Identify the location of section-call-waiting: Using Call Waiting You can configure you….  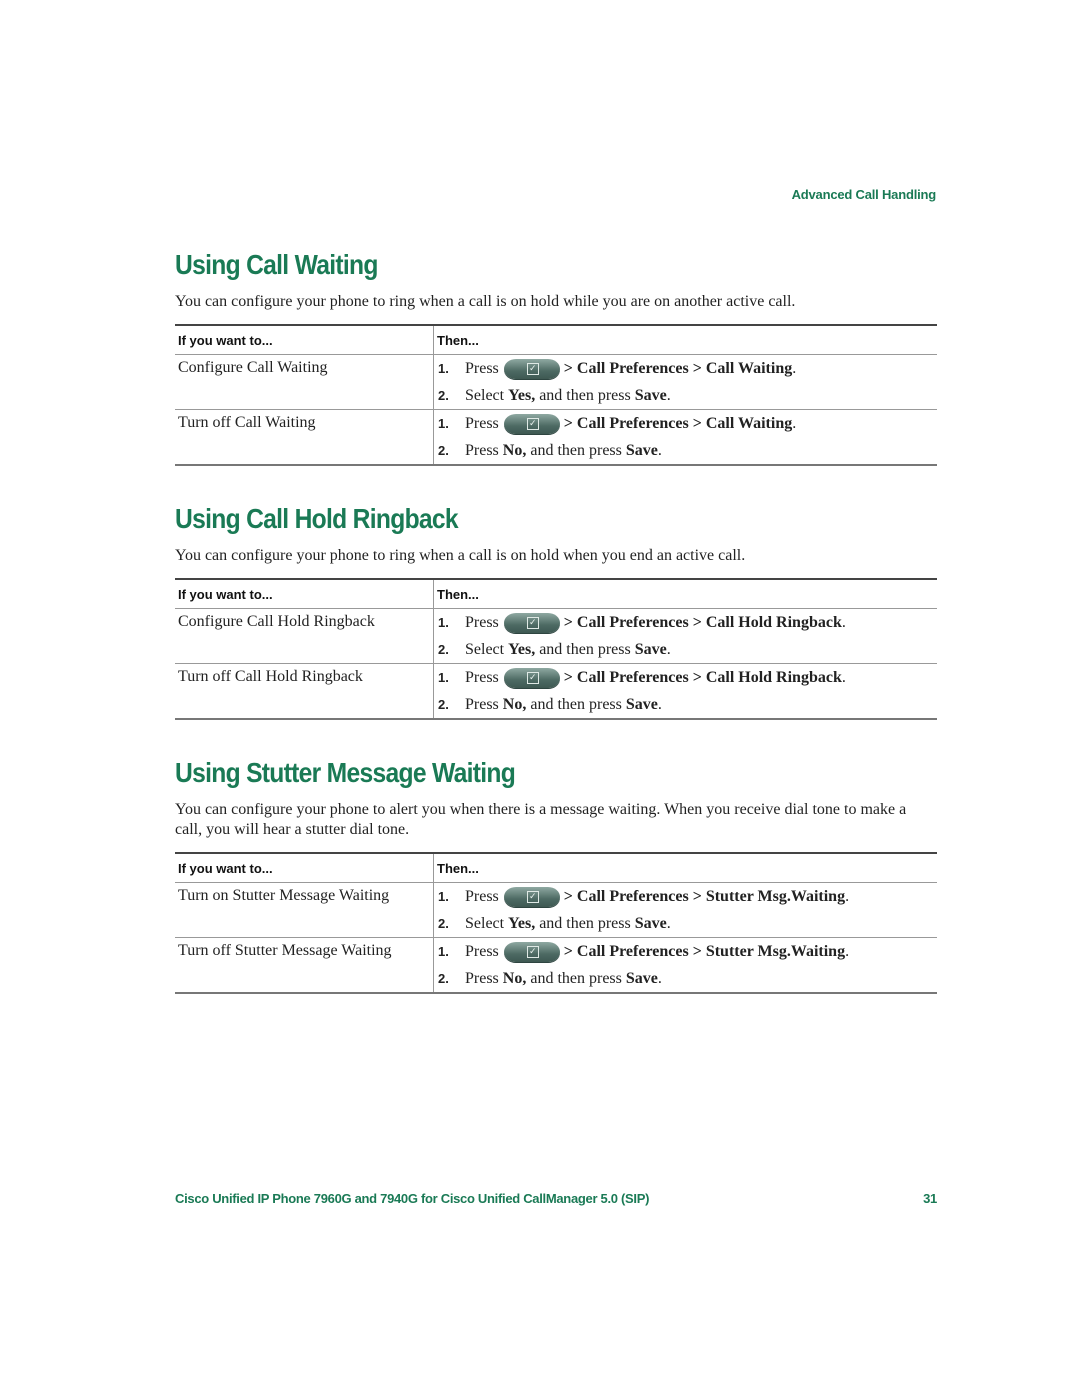
(556, 357).